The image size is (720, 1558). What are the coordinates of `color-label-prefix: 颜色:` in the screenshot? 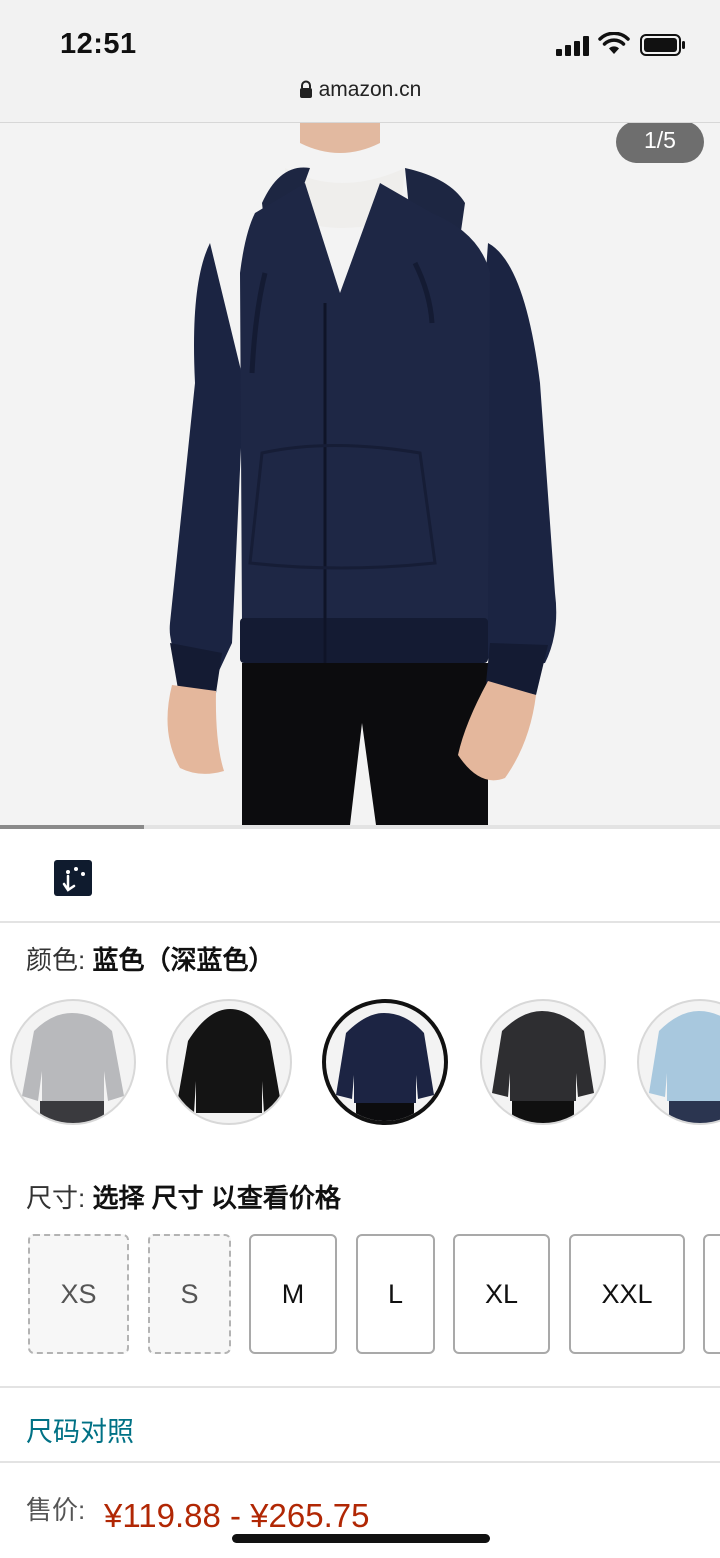 It's located at (59, 960).